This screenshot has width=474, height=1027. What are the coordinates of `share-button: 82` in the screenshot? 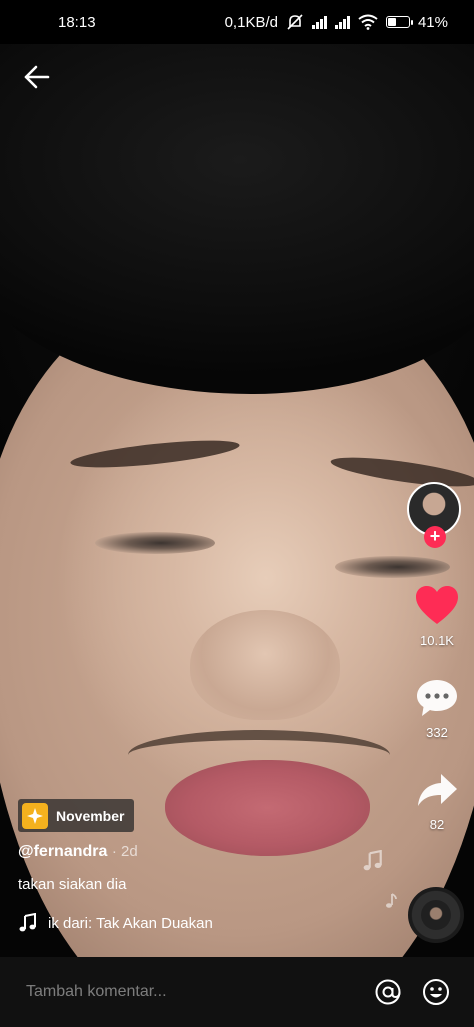 It's located at (437, 802).